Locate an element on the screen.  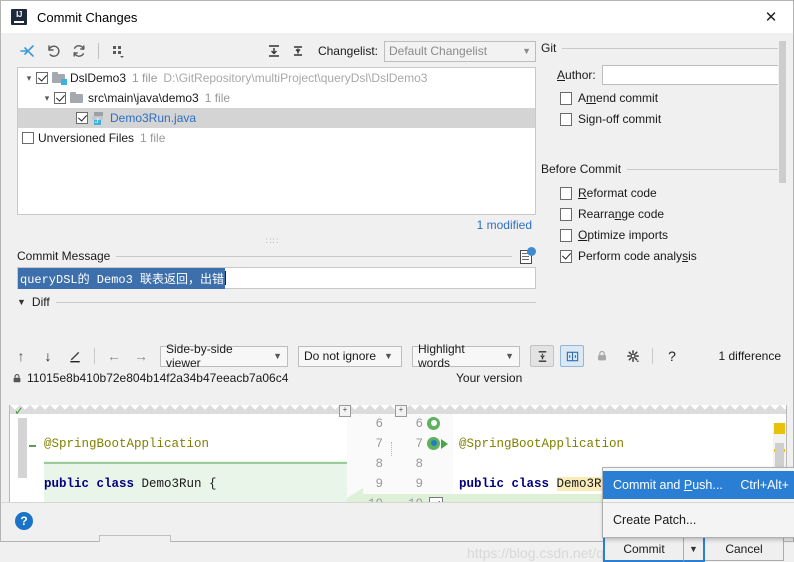
line-number: 7 is located at coordinates (365, 444).